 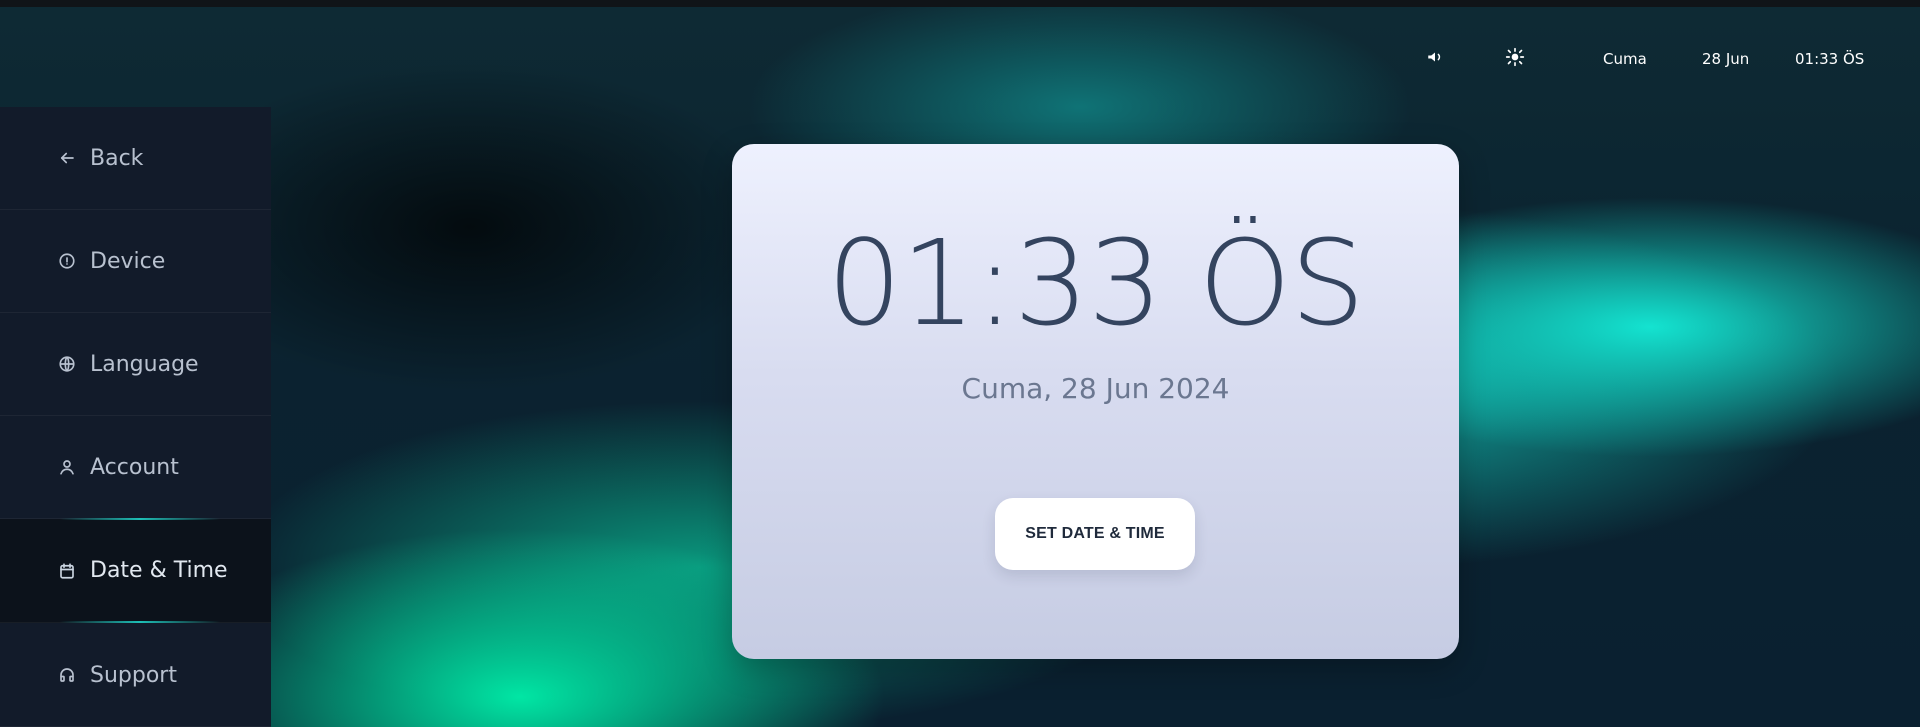 I want to click on status-time: 01:33 ÖS, so click(x=1830, y=59).